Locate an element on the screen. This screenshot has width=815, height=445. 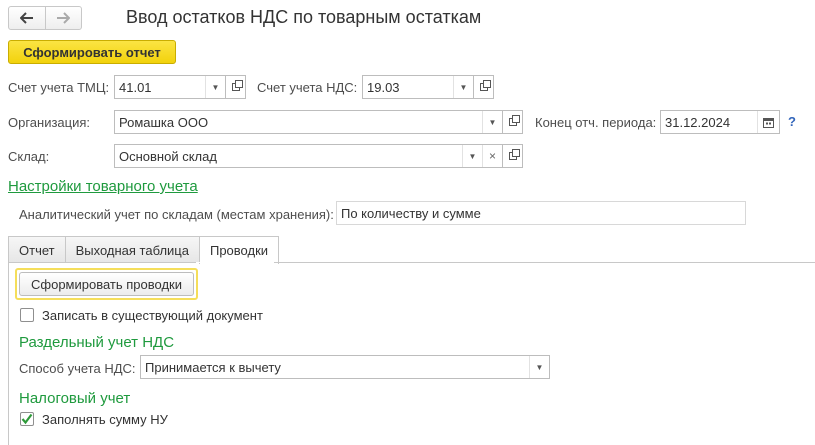
warehouse-value: Основной склад is located at coordinates (168, 156).